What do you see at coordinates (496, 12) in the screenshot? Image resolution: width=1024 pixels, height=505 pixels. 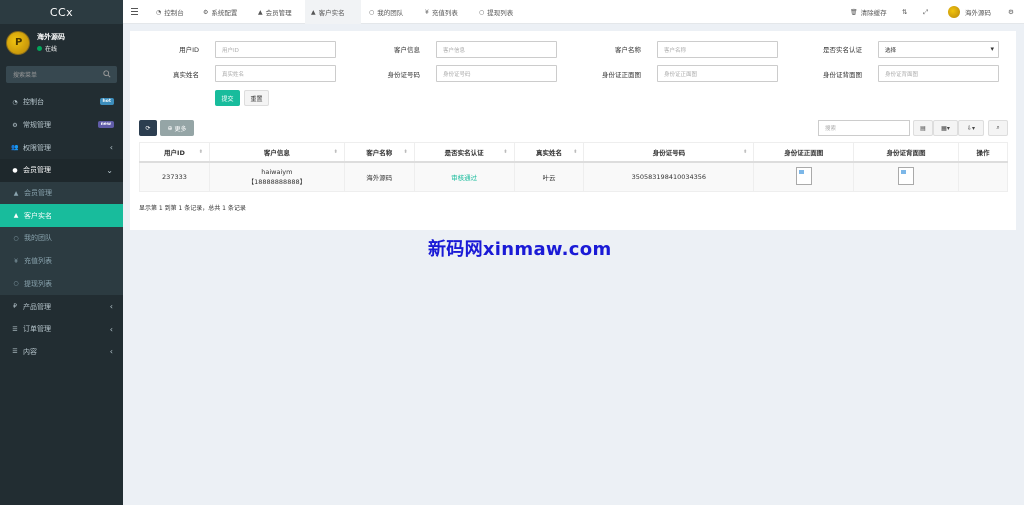 I see `tab-withdraw: ○ 提现列表` at bounding box center [496, 12].